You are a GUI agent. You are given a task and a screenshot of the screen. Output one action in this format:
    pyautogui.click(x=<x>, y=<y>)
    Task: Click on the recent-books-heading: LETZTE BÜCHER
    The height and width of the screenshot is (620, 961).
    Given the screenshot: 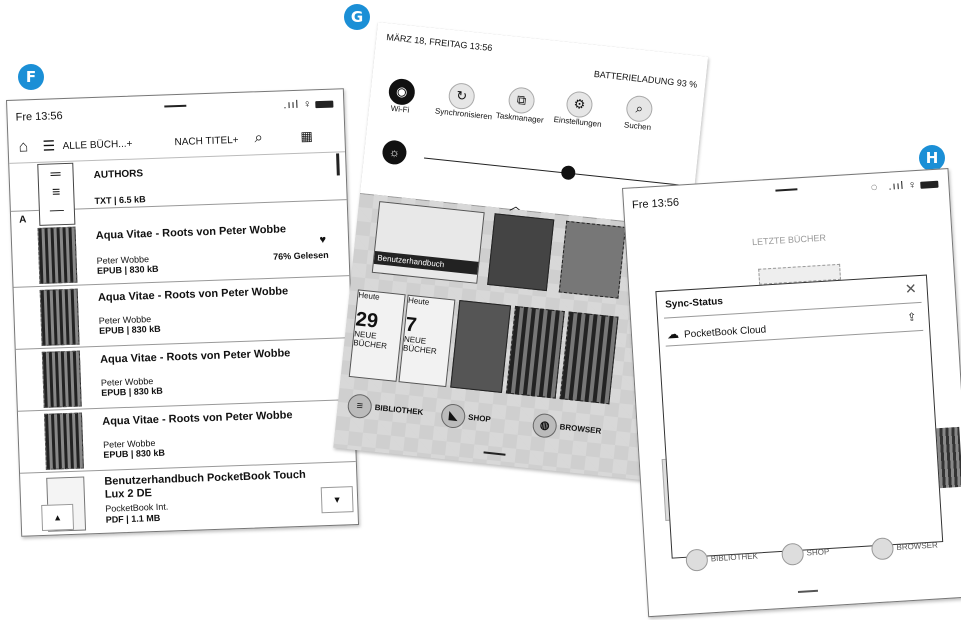 What is the action you would take?
    pyautogui.click(x=789, y=240)
    